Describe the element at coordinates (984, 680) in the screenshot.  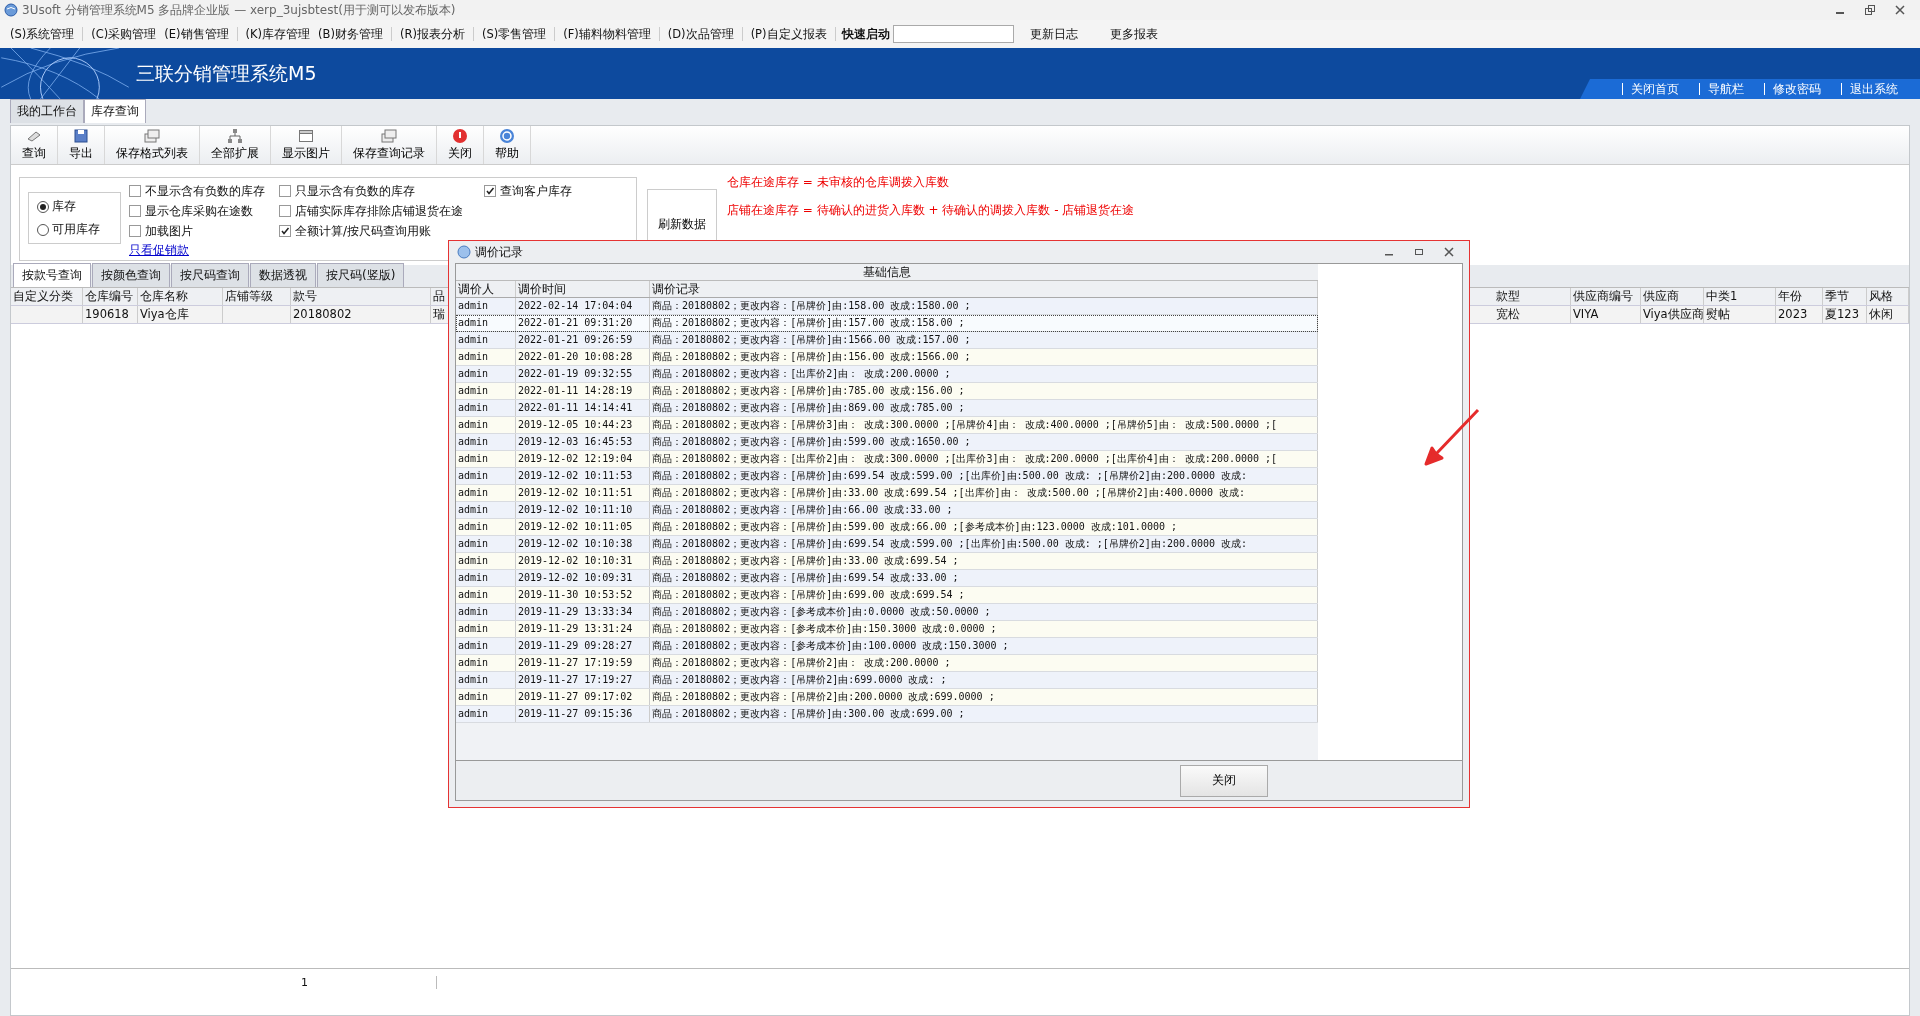
I see `table-cell: 商品：20180802；更改内容：[吊牌价2]由:699.0000 改成: ;` at that location.